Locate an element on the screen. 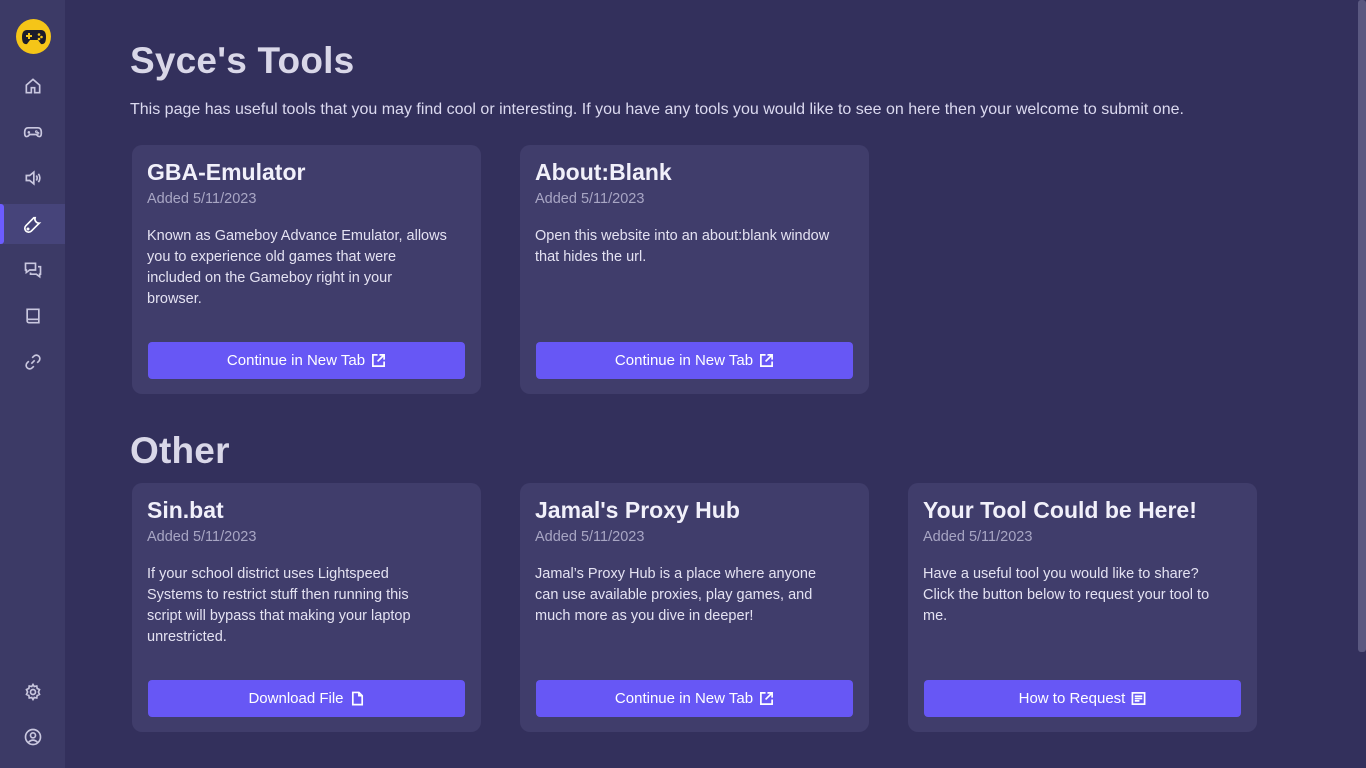  chat-icon is located at coordinates (32, 270).